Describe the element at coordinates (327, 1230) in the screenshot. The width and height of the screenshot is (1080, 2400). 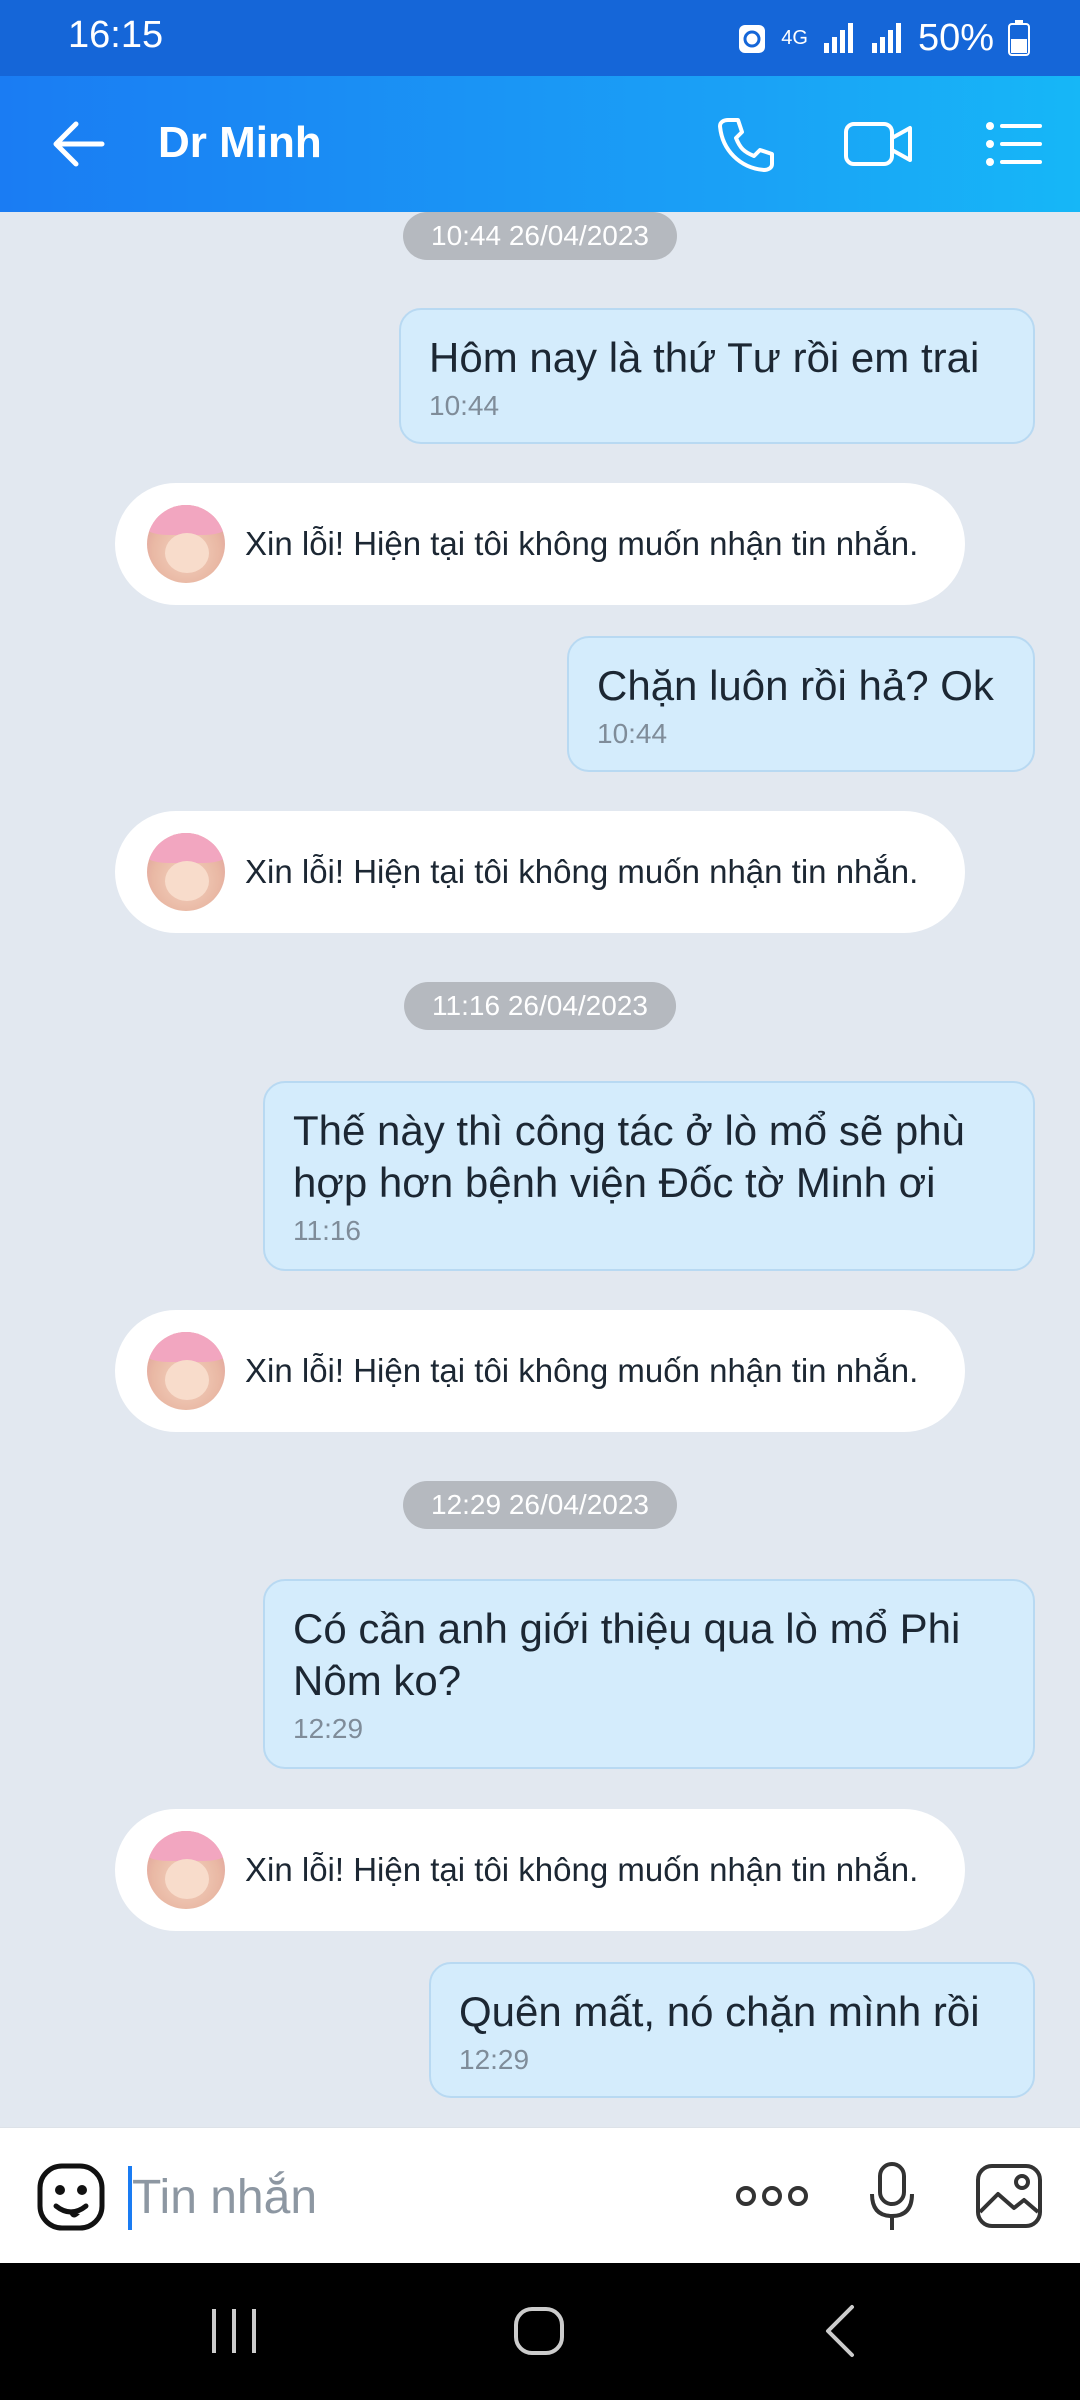
I see `message-time: 11:16` at that location.